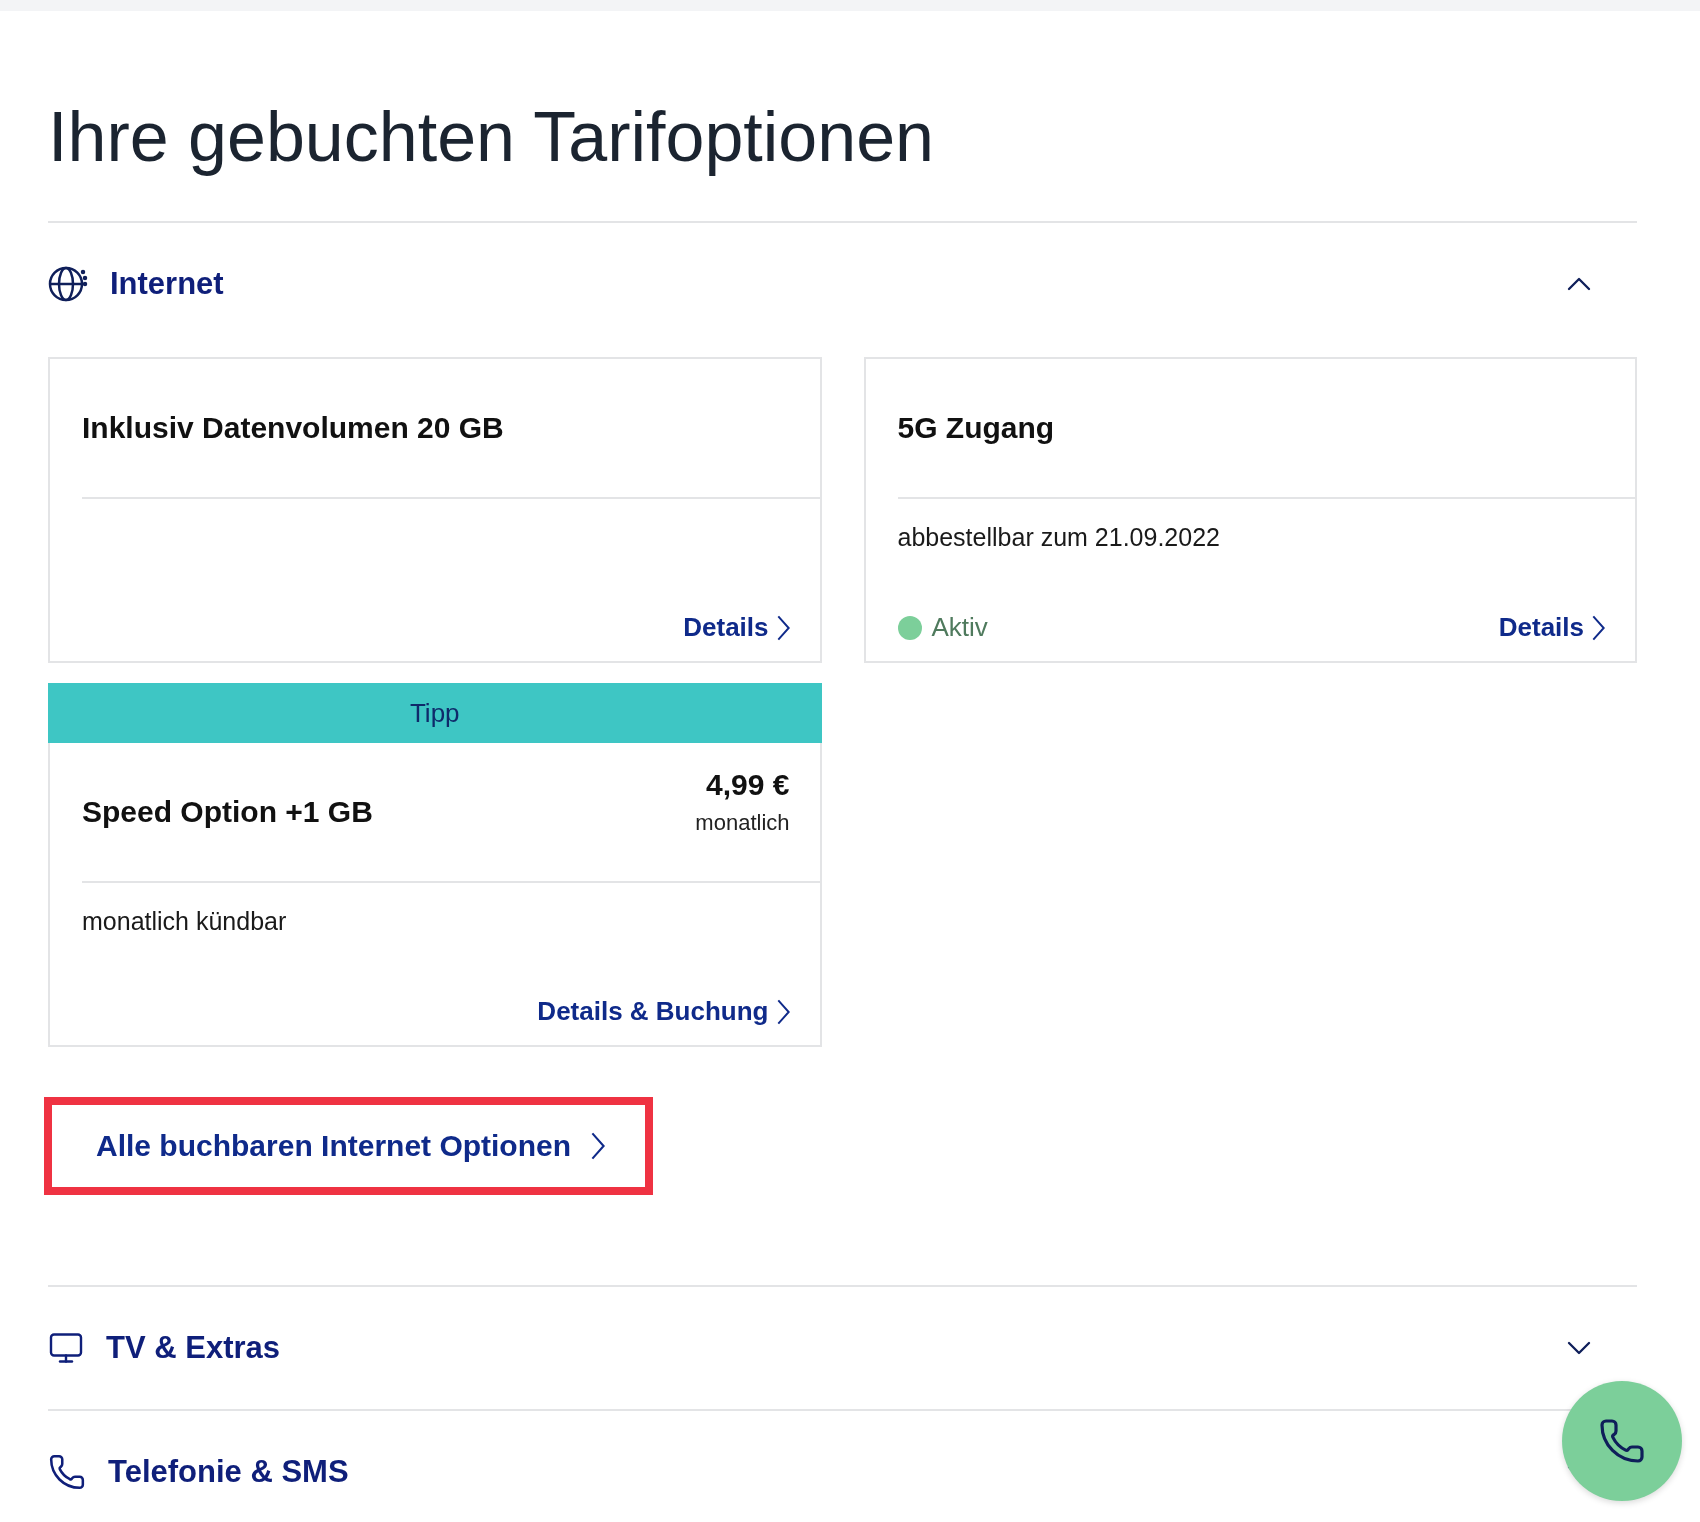 This screenshot has width=1700, height=1522. Describe the element at coordinates (822, 1472) in the screenshot. I see `section-title: Telefonie & SMS` at that location.